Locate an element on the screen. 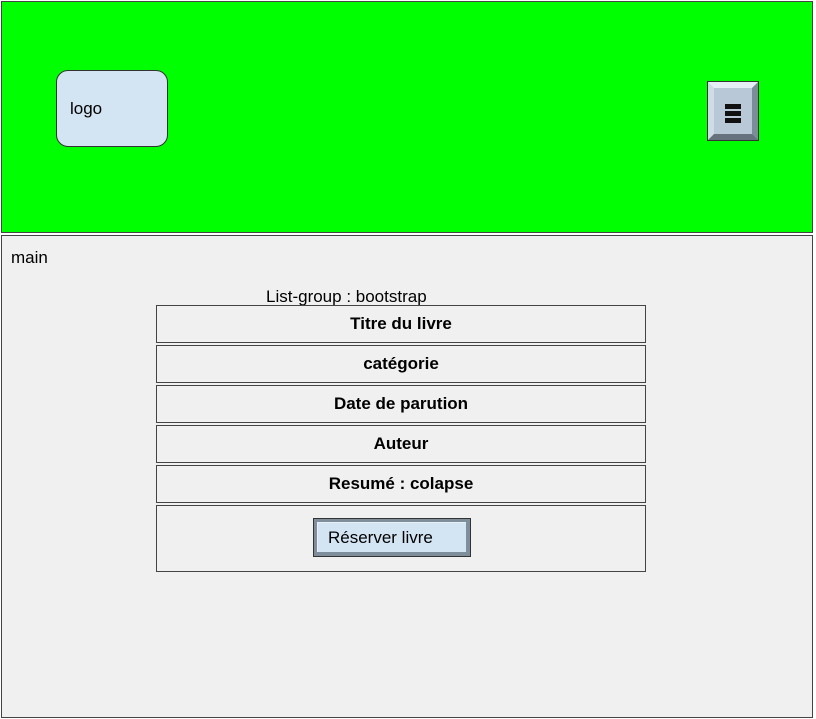 The image size is (816, 719). list-item-title: Titre du livre is located at coordinates (401, 324).